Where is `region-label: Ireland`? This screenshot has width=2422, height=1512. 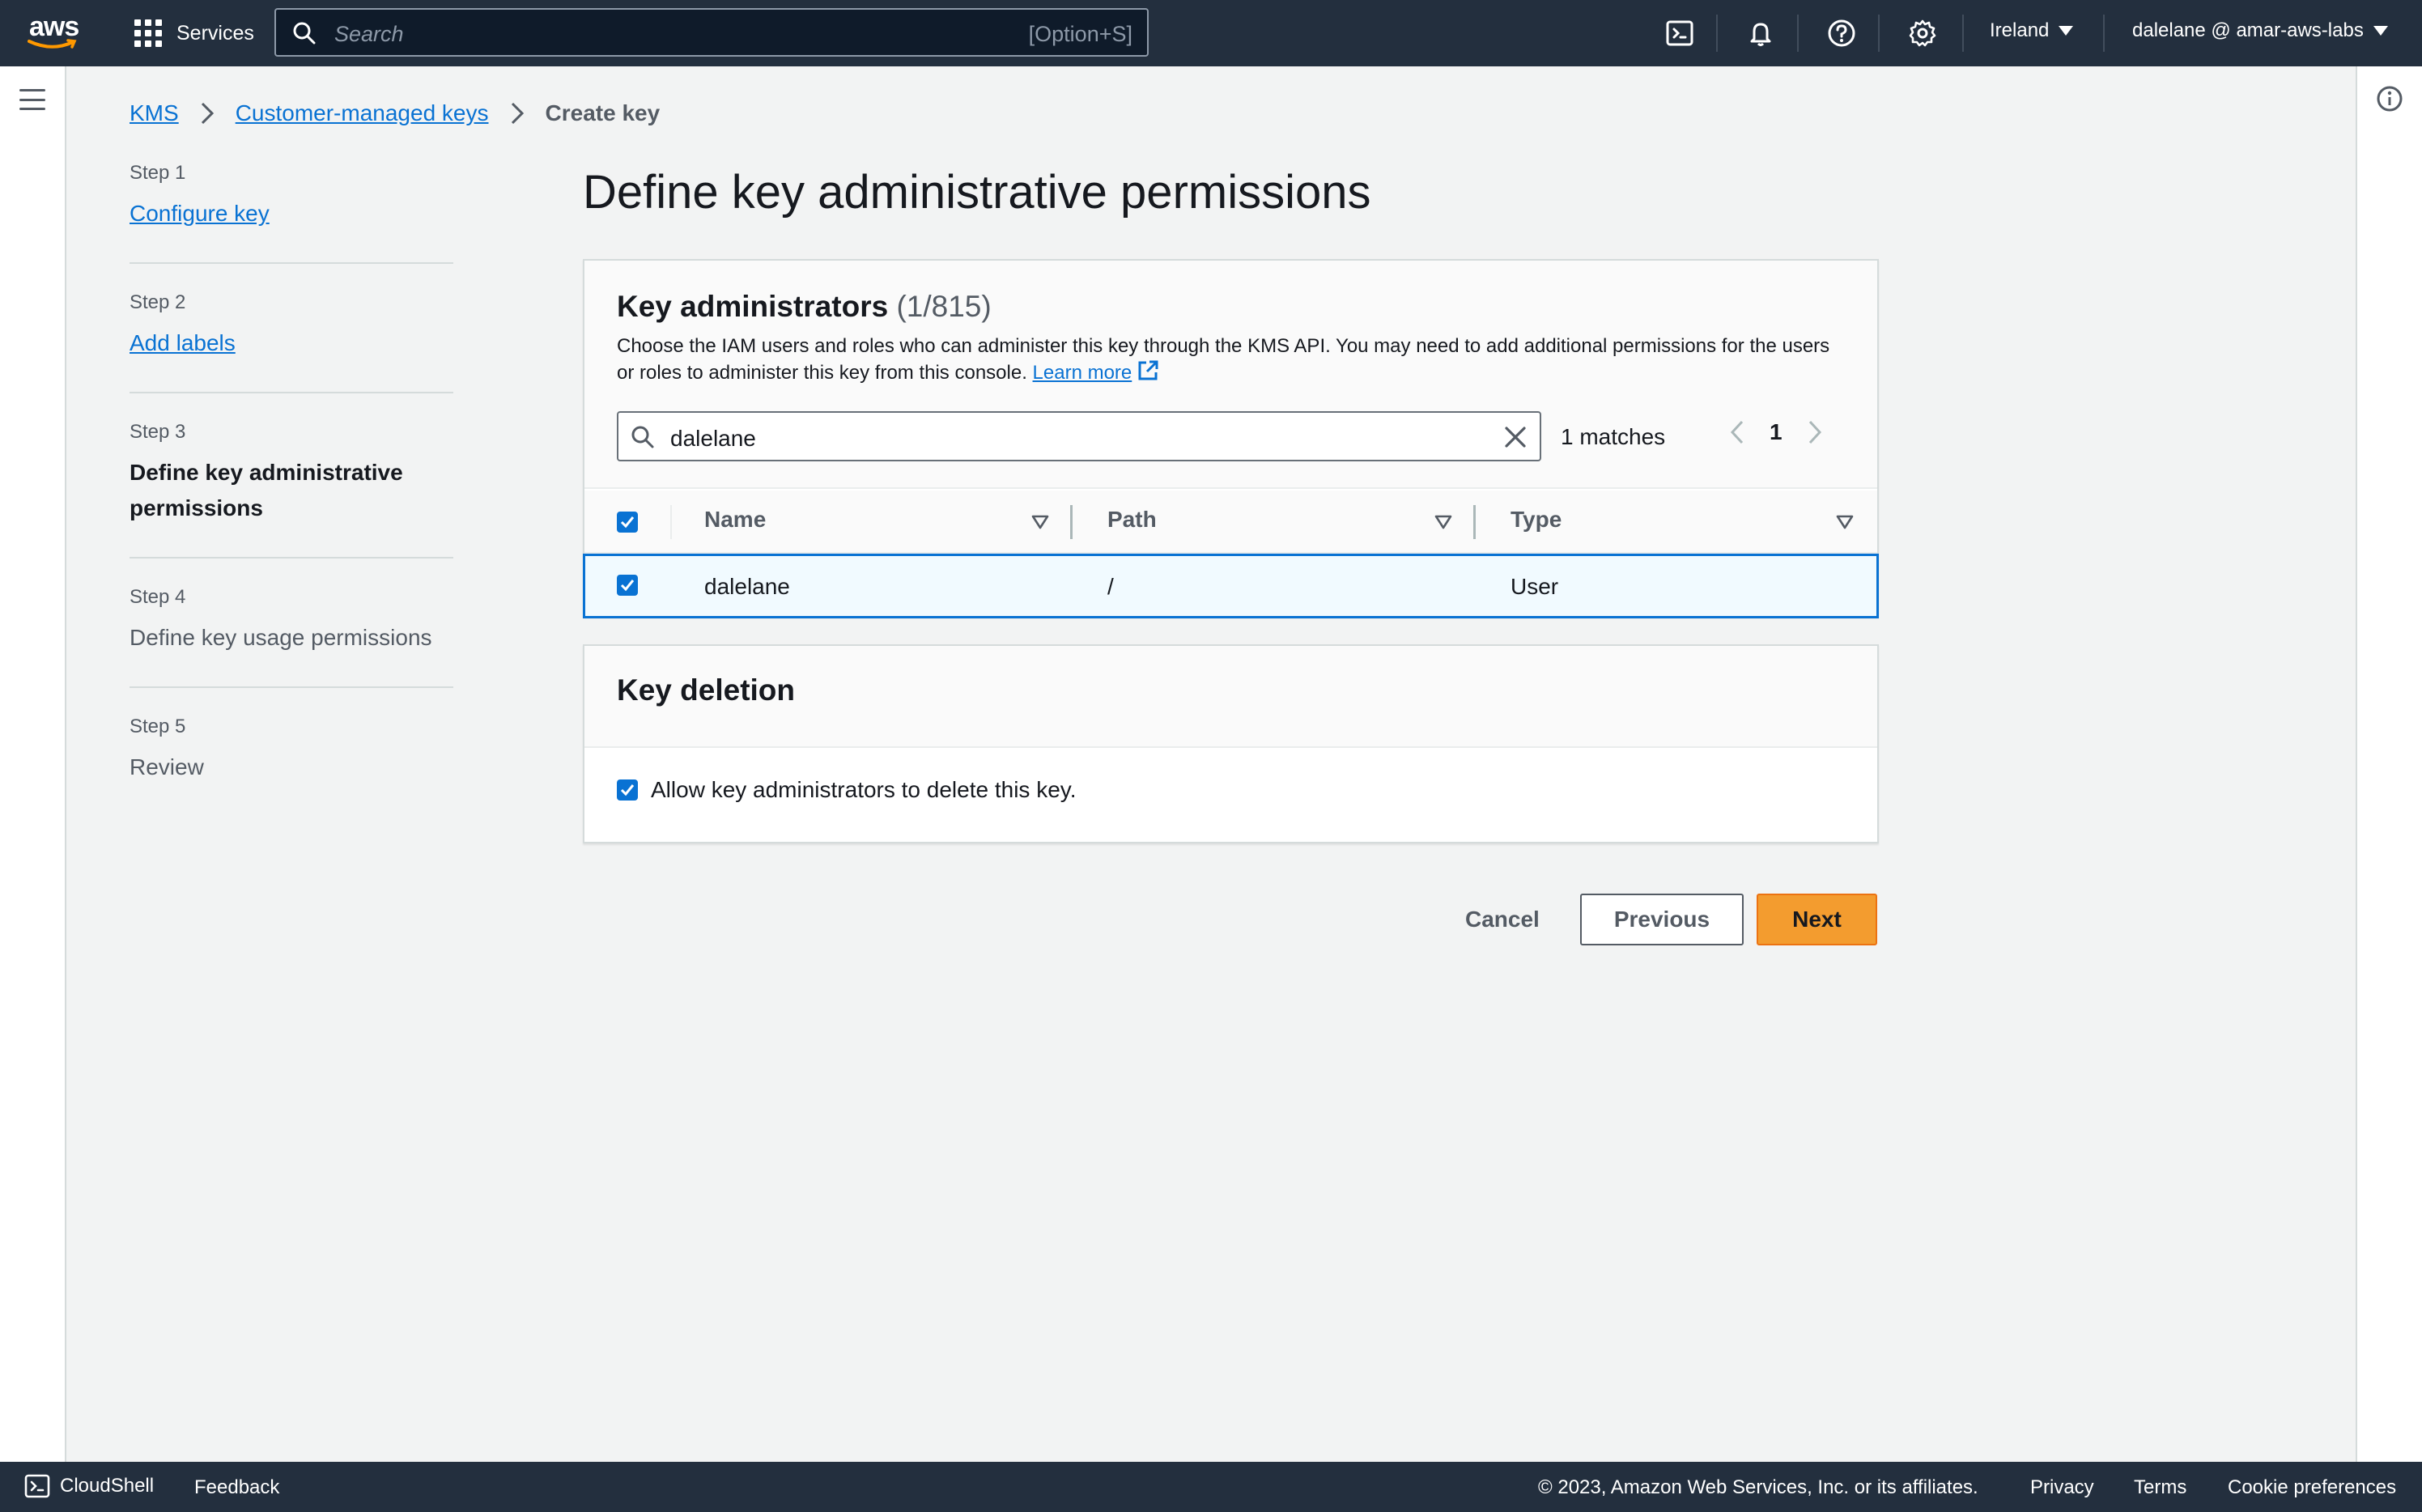
region-label: Ireland is located at coordinates (2020, 30).